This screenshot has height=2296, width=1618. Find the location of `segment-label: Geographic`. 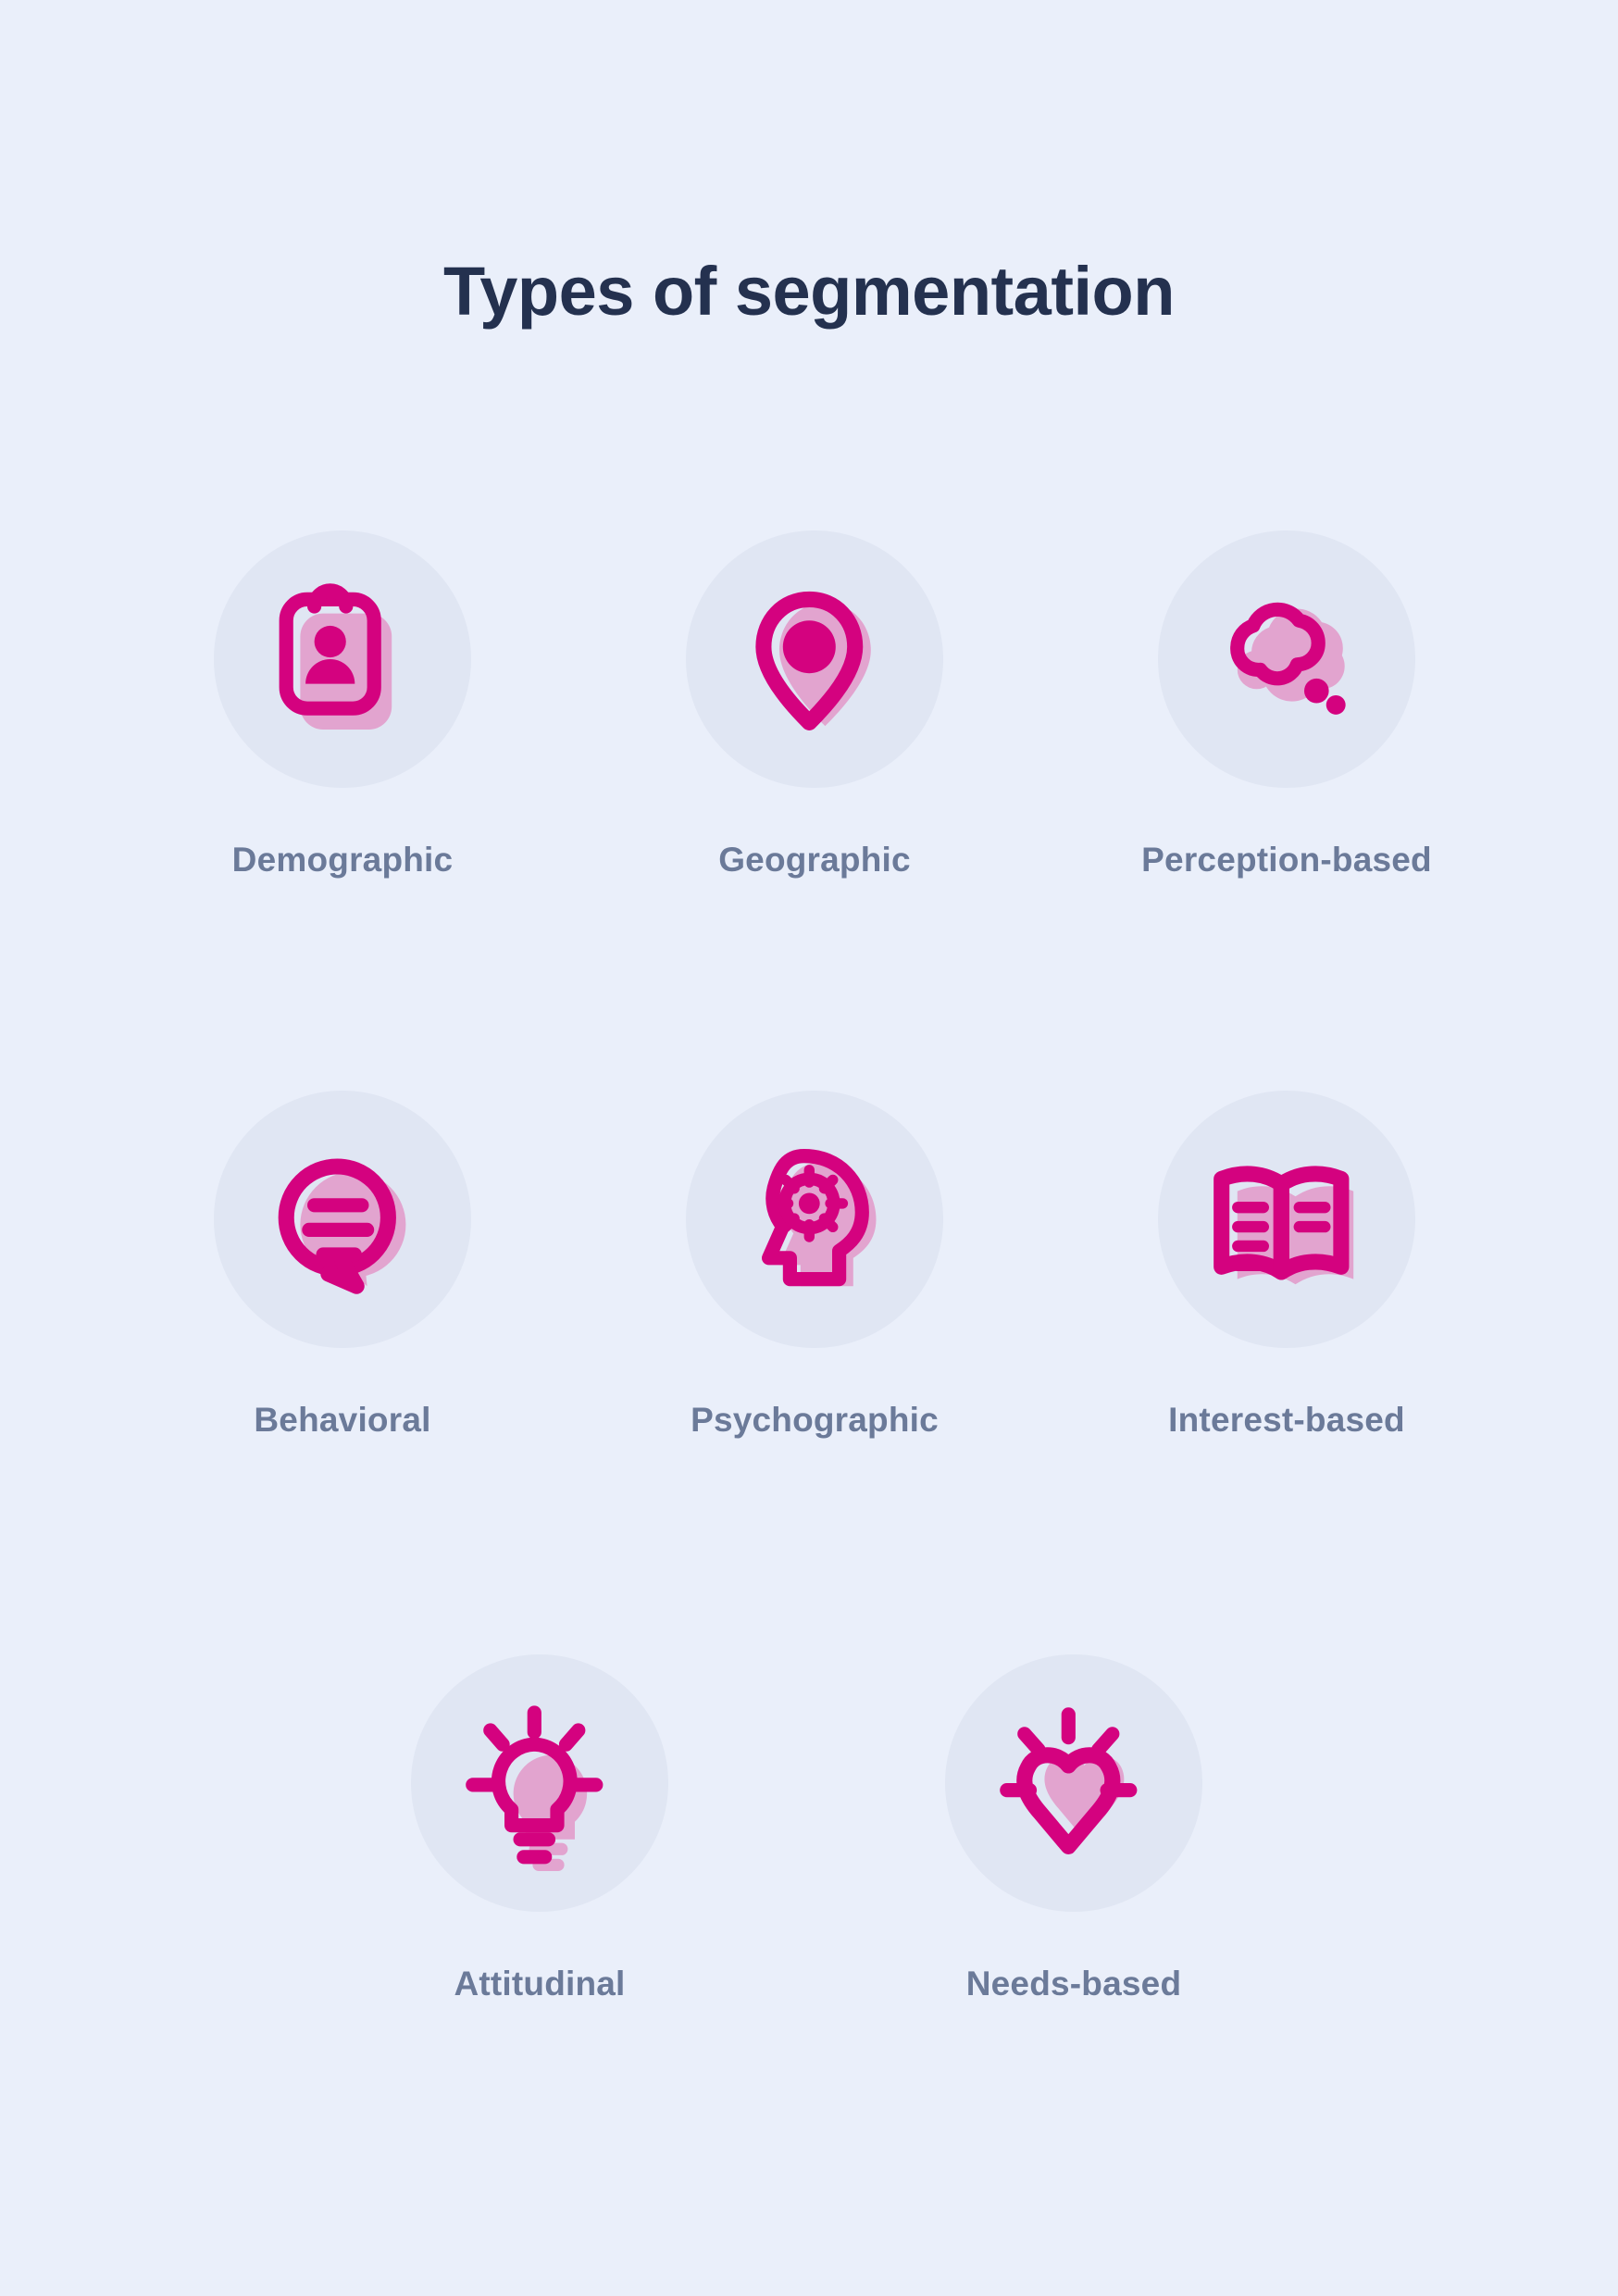

segment-label: Geographic is located at coordinates (814, 860).